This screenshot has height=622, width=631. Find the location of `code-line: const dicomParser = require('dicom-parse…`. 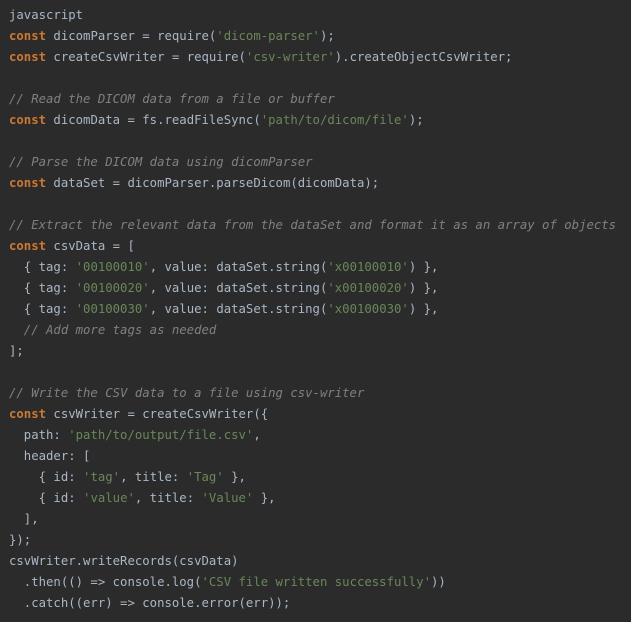

code-line: const dicomParser = require('dicom-parse… is located at coordinates (320, 36).